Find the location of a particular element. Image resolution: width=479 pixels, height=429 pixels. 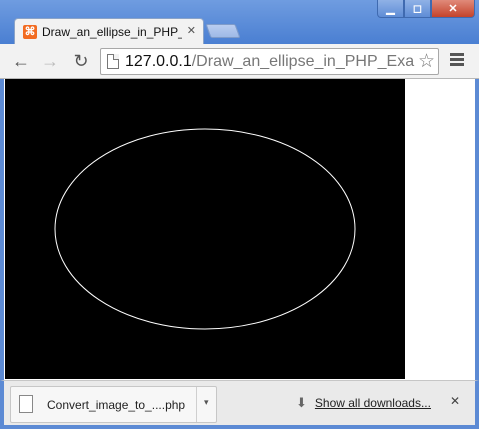

bookmark-star-icon: ☆ is located at coordinates (426, 61).